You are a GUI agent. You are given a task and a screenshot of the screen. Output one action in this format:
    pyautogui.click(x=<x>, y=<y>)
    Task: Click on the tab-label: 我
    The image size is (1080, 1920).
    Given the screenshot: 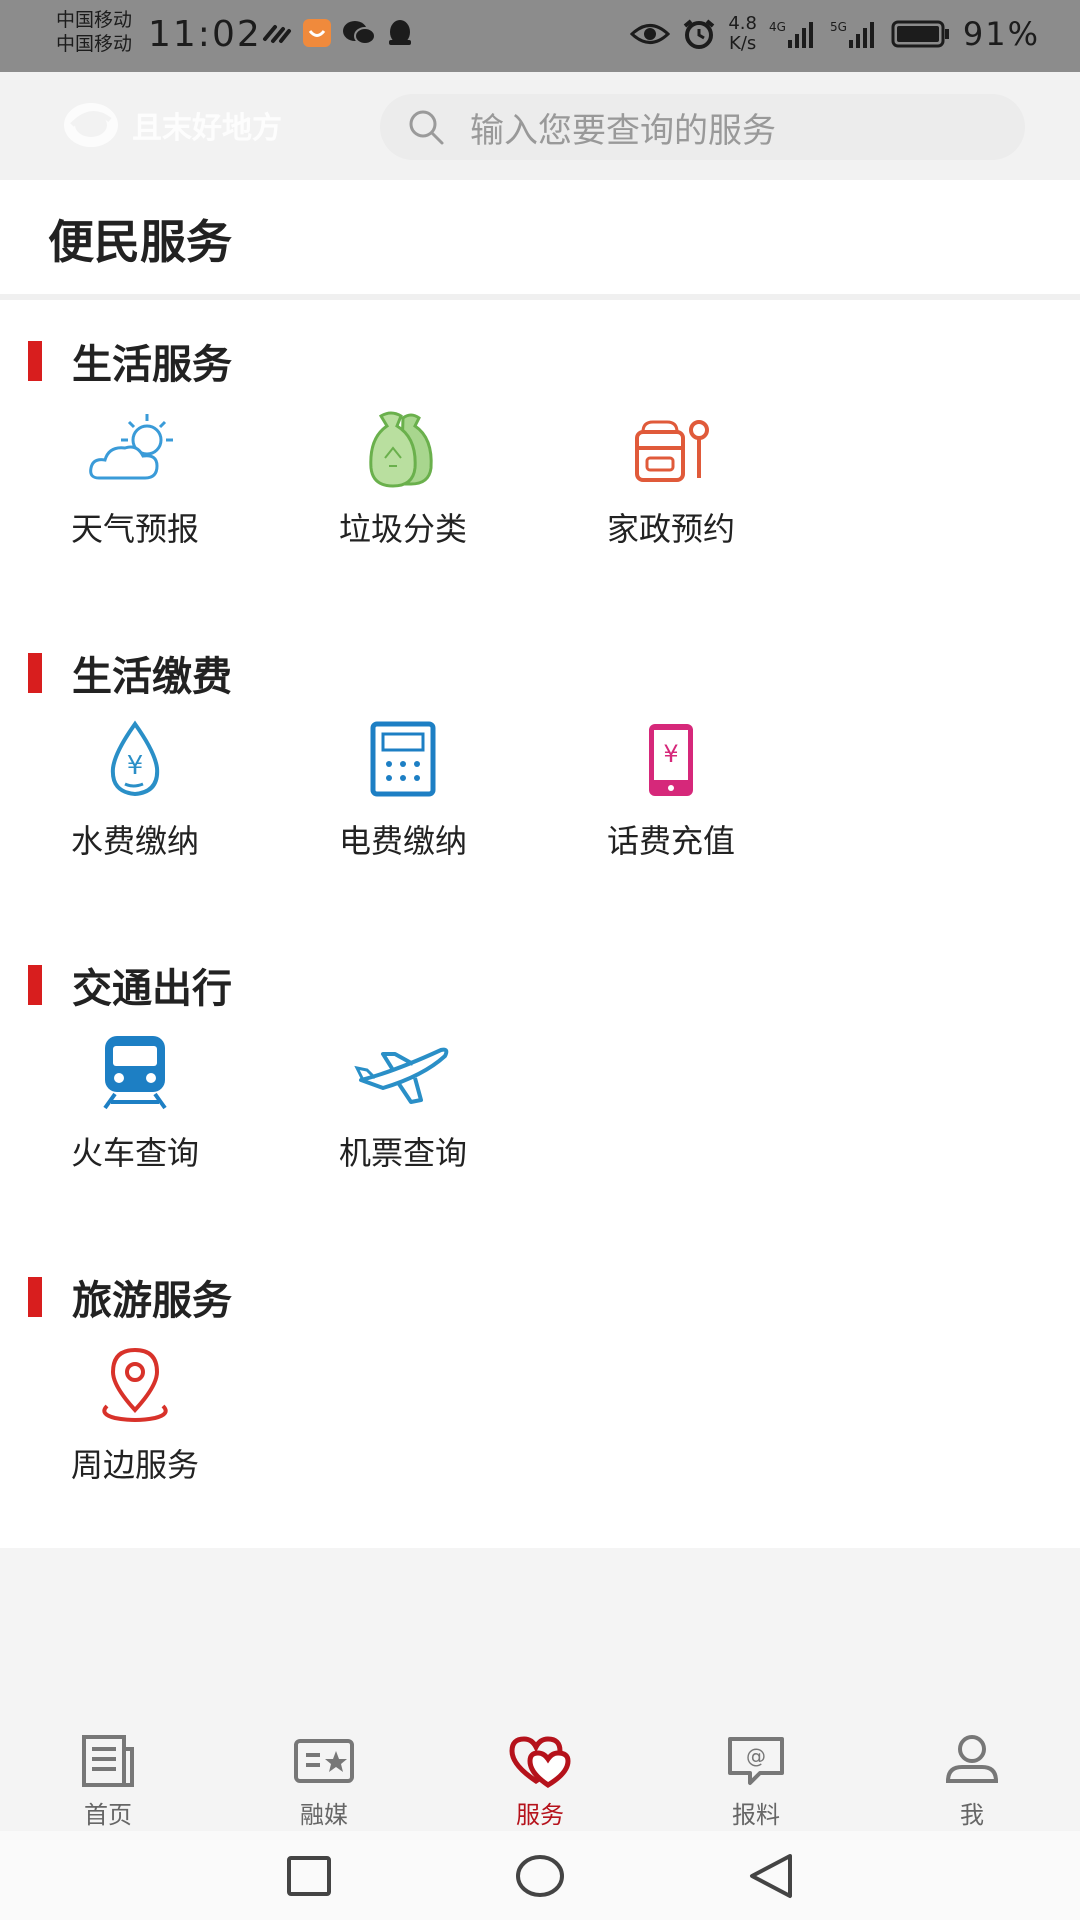 What is the action you would take?
    pyautogui.click(x=972, y=1815)
    